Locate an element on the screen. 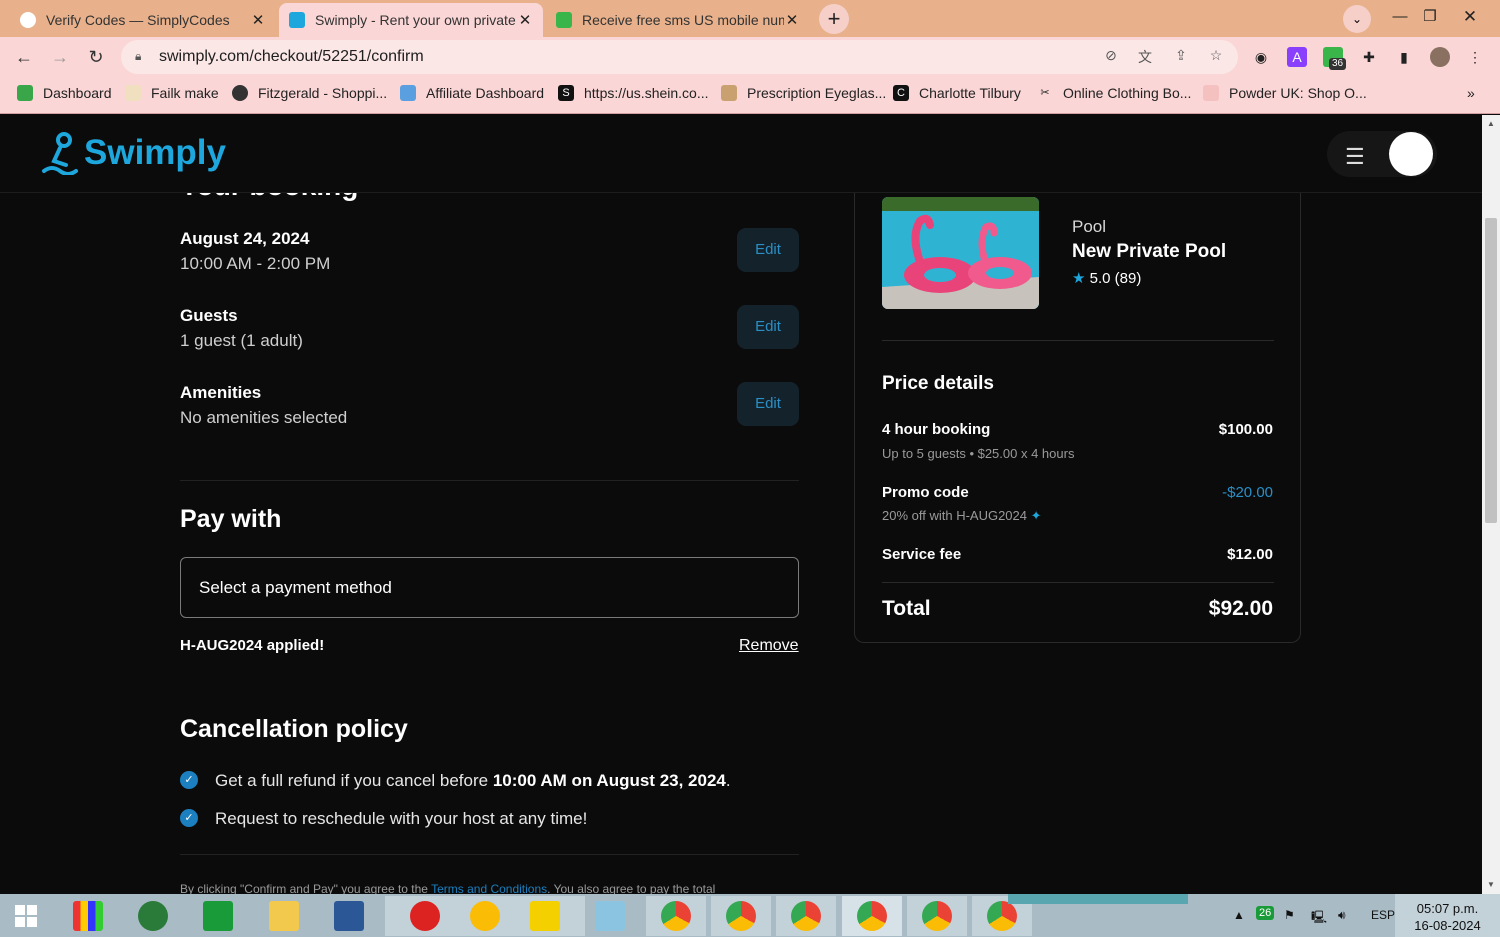 This screenshot has height=937, width=1500. tab-search-button: ⌄ is located at coordinates (1357, 19).